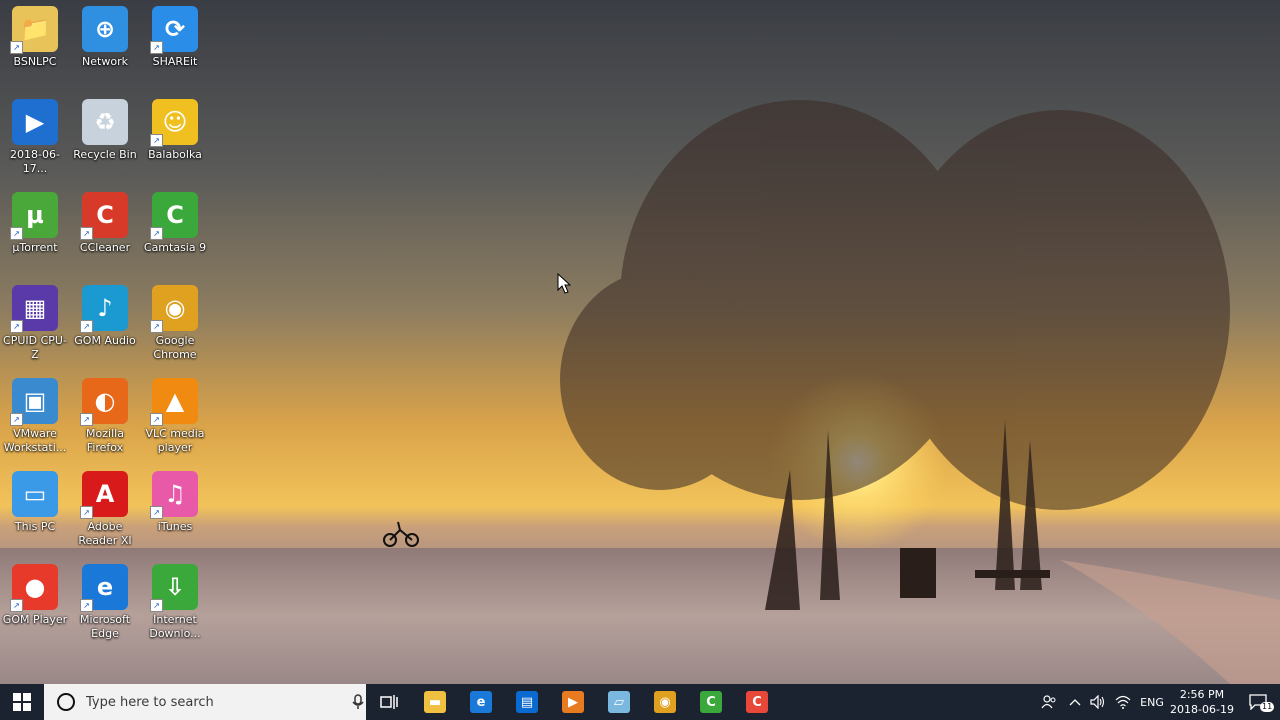  What do you see at coordinates (104, 588) in the screenshot?
I see `edge-icon: e ↗` at bounding box center [104, 588].